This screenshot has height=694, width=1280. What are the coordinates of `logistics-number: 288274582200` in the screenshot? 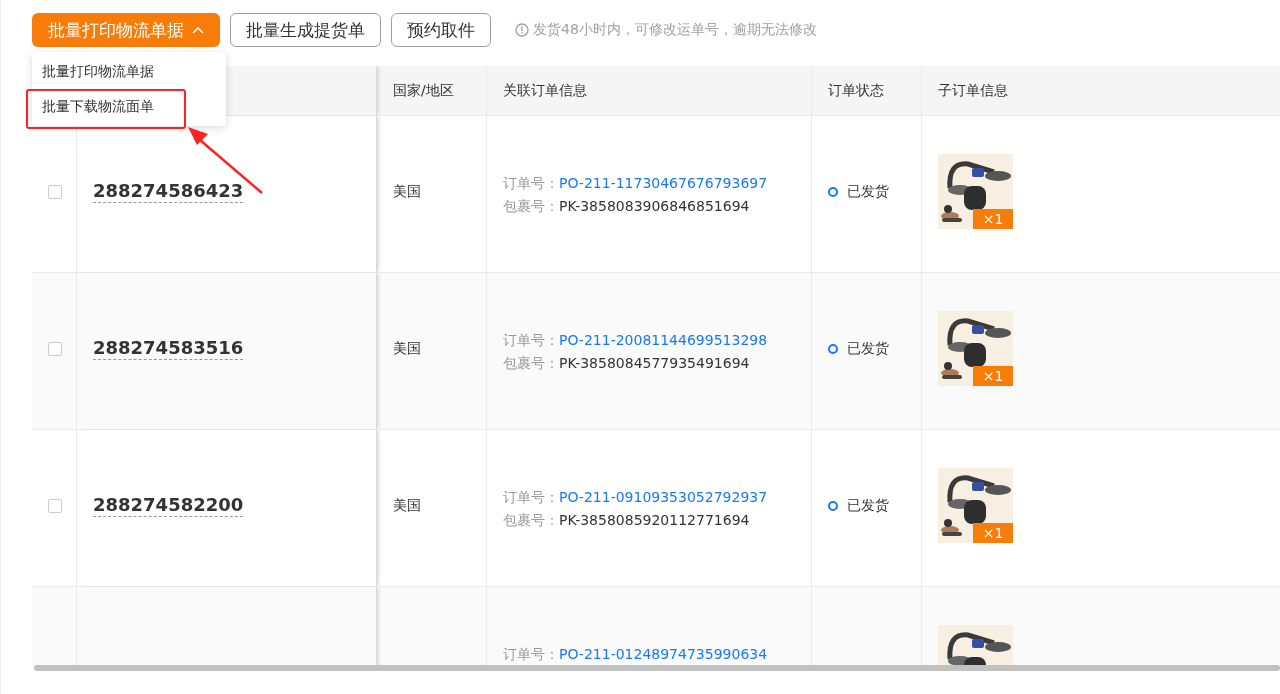 It's located at (168, 505).